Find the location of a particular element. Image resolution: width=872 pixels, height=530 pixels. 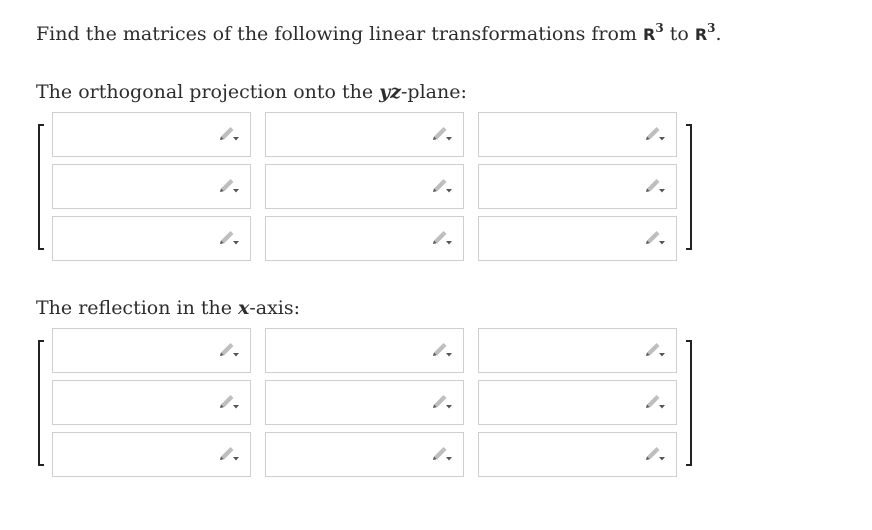

space-symbol-1: R is located at coordinates (649, 34).